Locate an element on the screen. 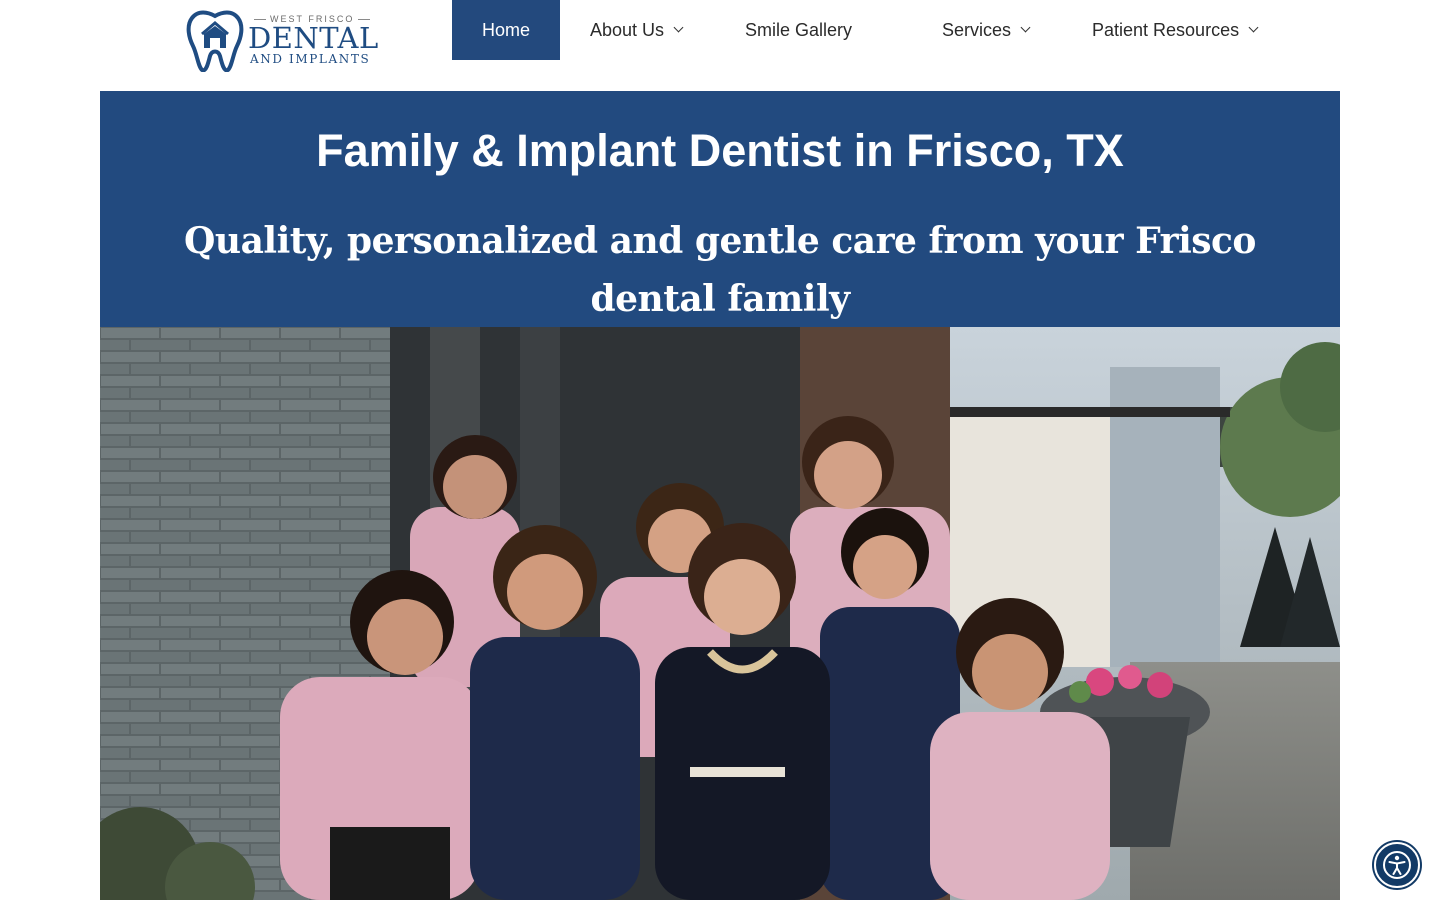 This screenshot has width=1440, height=900. logo-sub-text: AND IMPLANTS is located at coordinates (310, 59).